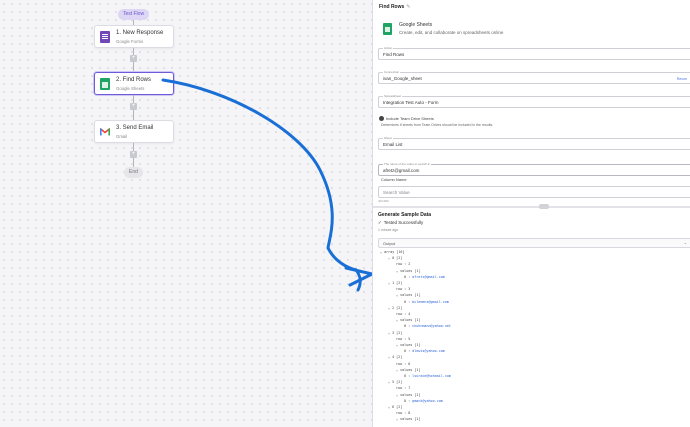 The image size is (690, 427). What do you see at coordinates (394, 54) in the screenshot?
I see `field-value: Find Rows` at bounding box center [394, 54].